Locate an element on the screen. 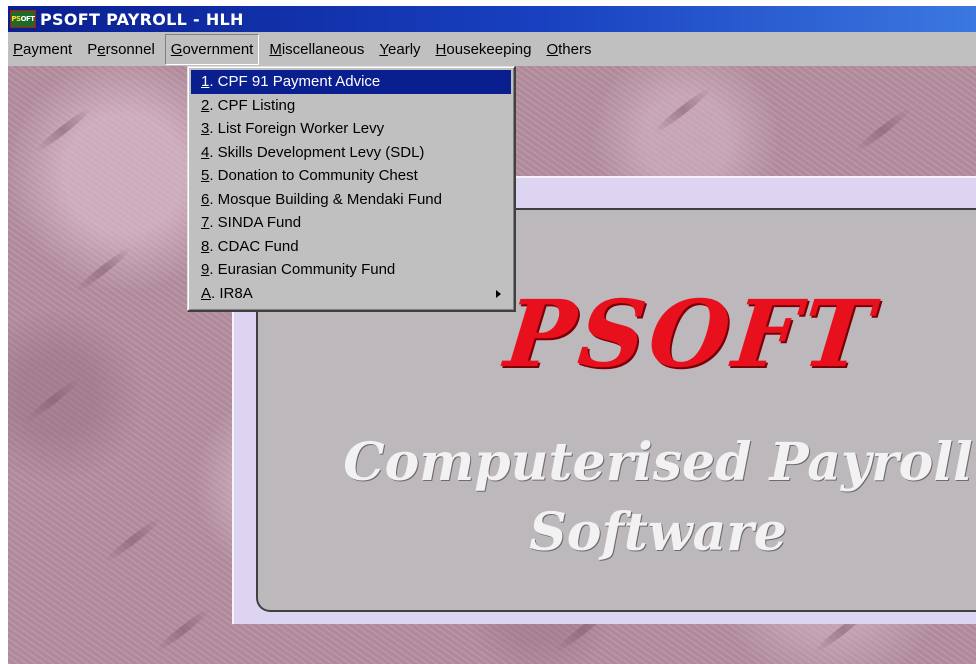 Image resolution: width=976 pixels, height=664 pixels. psoft-app-icon: PS OFT is located at coordinates (23, 19).